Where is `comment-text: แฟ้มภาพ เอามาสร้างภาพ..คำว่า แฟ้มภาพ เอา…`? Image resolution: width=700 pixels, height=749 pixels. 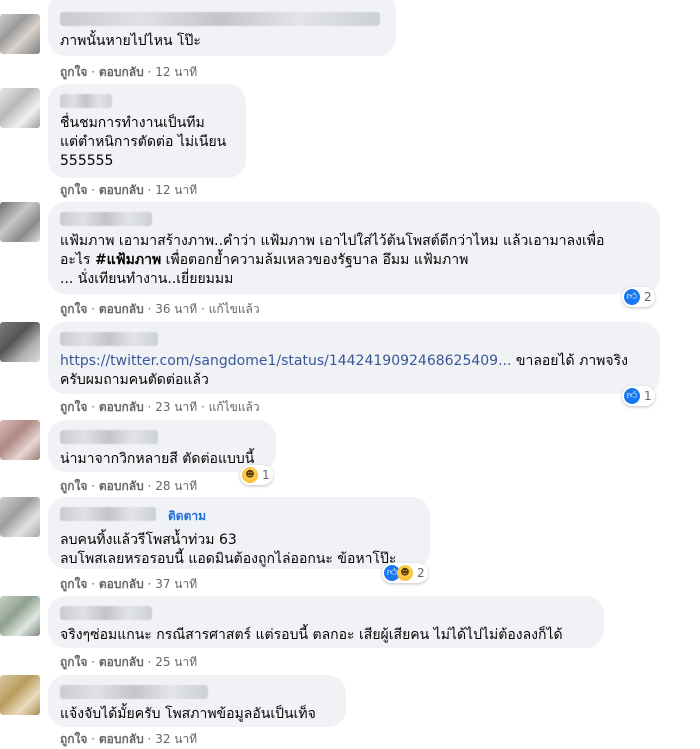
comment-text: แฟ้มภาพ เอามาสร้างภาพ..คำว่า แฟ้มภาพ เอา… is located at coordinates (332, 260).